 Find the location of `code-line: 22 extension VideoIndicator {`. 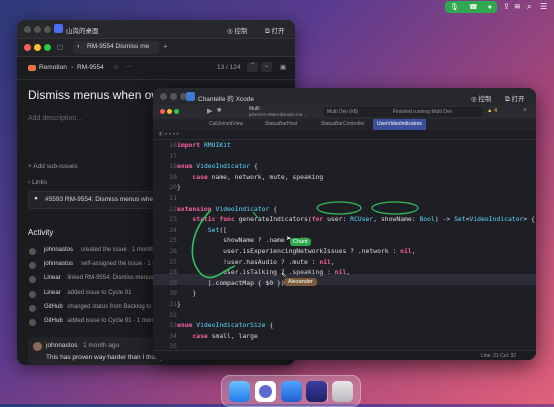

code-line: 22 extension VideoIndicator { is located at coordinates (344, 209).